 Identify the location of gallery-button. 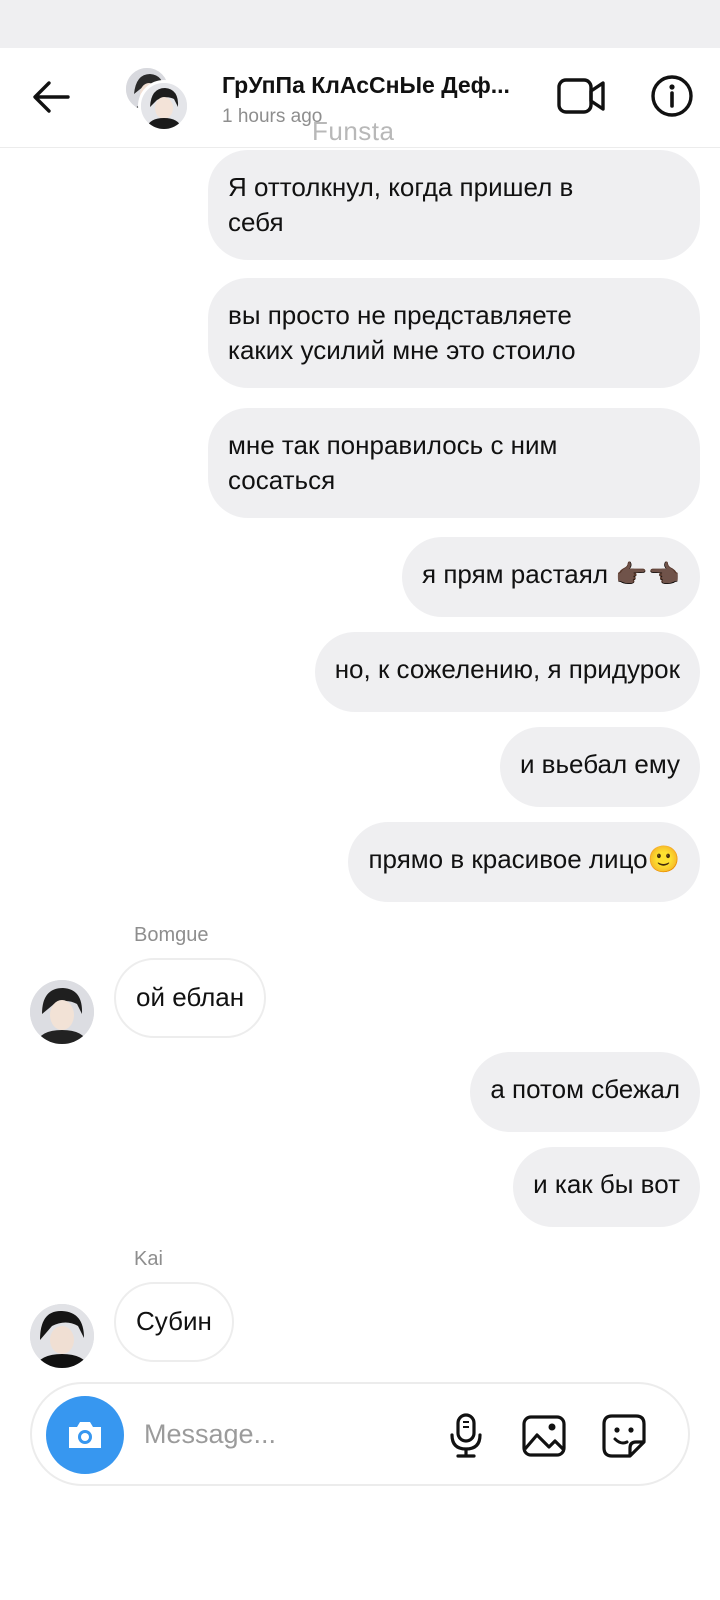
(544, 1436).